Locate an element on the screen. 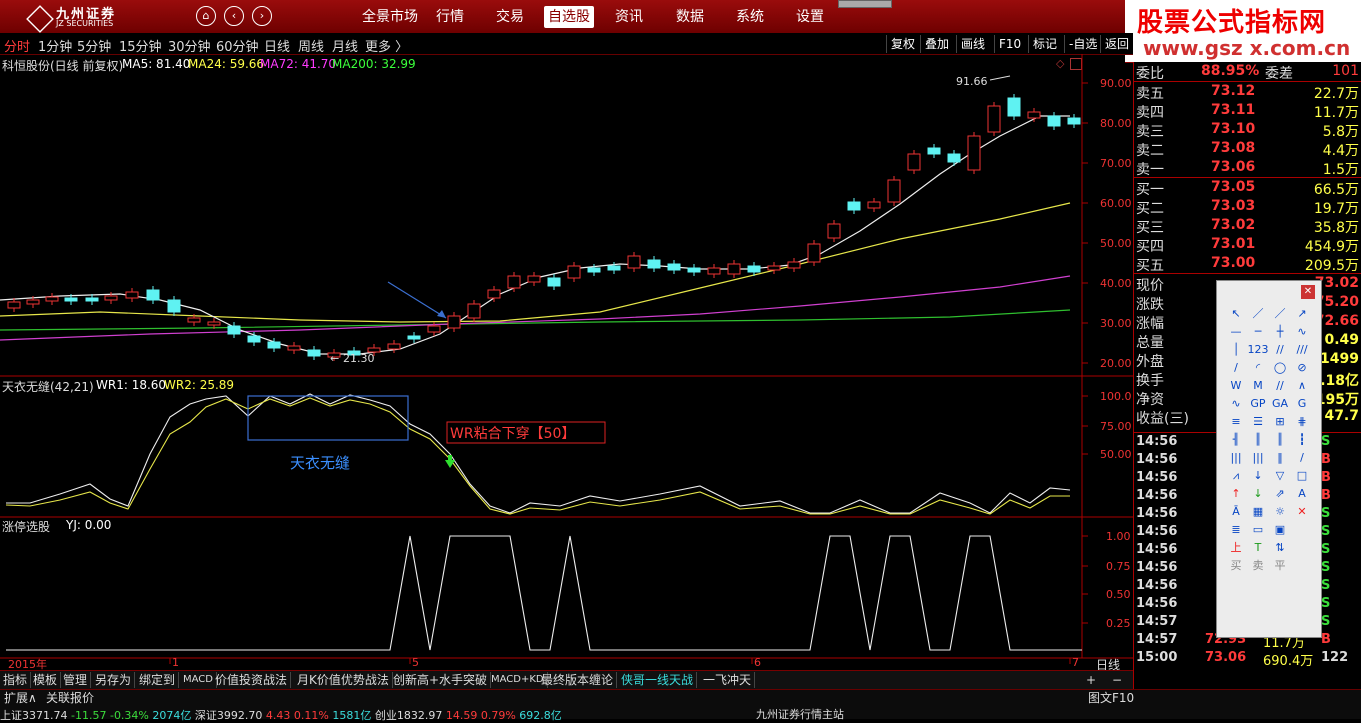 The width and height of the screenshot is (1361, 723). tab-moban: 模板 is located at coordinates (46, 680).